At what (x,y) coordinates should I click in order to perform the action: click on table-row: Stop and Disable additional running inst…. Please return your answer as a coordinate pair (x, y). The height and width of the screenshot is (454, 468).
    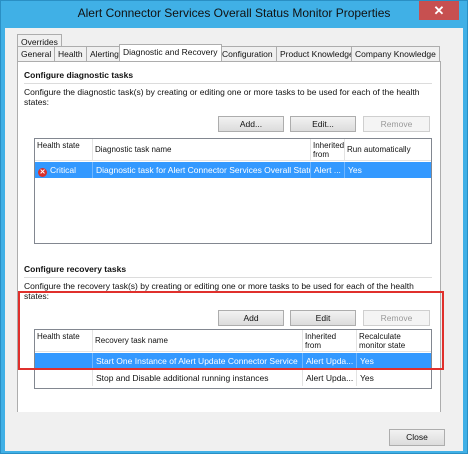
    Looking at the image, I should click on (233, 378).